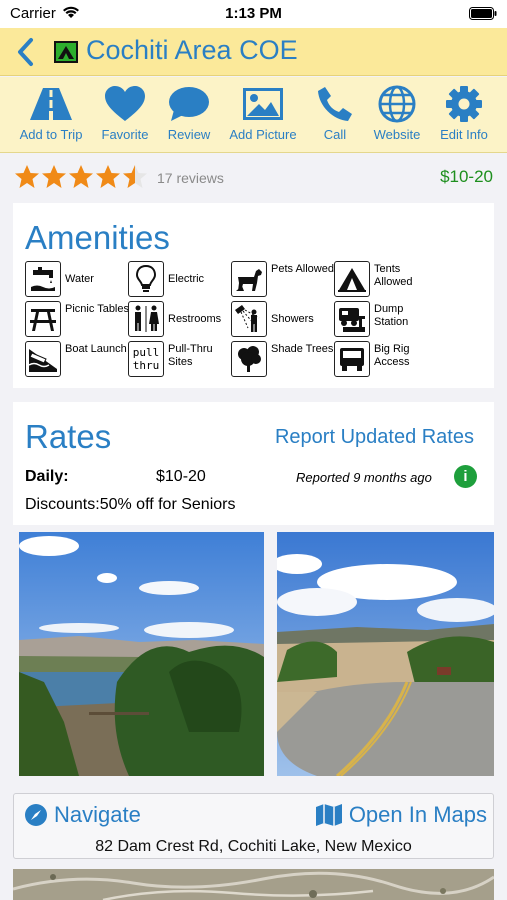 The height and width of the screenshot is (900, 507). What do you see at coordinates (292, 319) in the screenshot?
I see `amenity-label: Showers` at bounding box center [292, 319].